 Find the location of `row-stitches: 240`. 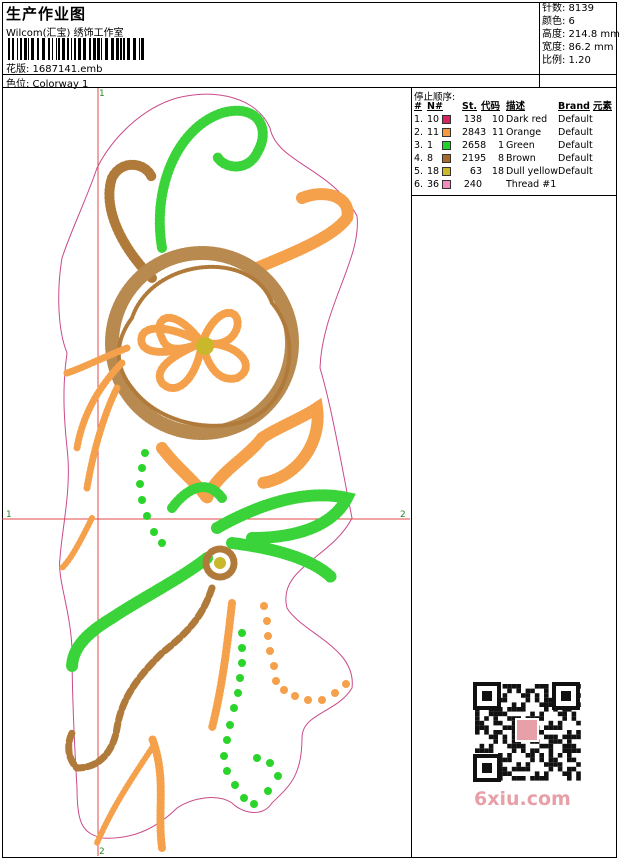

row-stitches: 240 is located at coordinates (472, 184).